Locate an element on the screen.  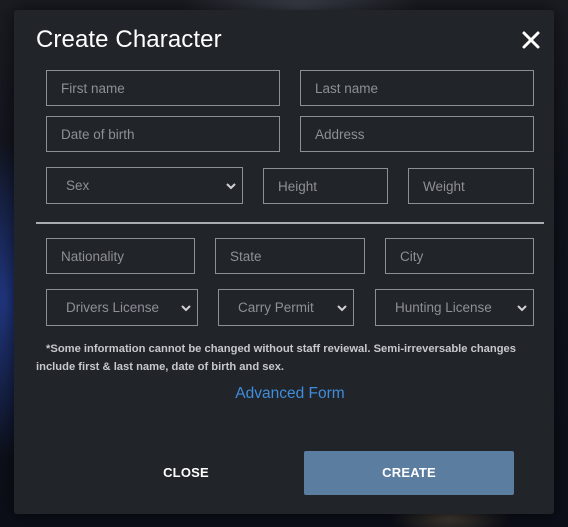
carry-permit-select: Carry Permit is located at coordinates (286, 307).